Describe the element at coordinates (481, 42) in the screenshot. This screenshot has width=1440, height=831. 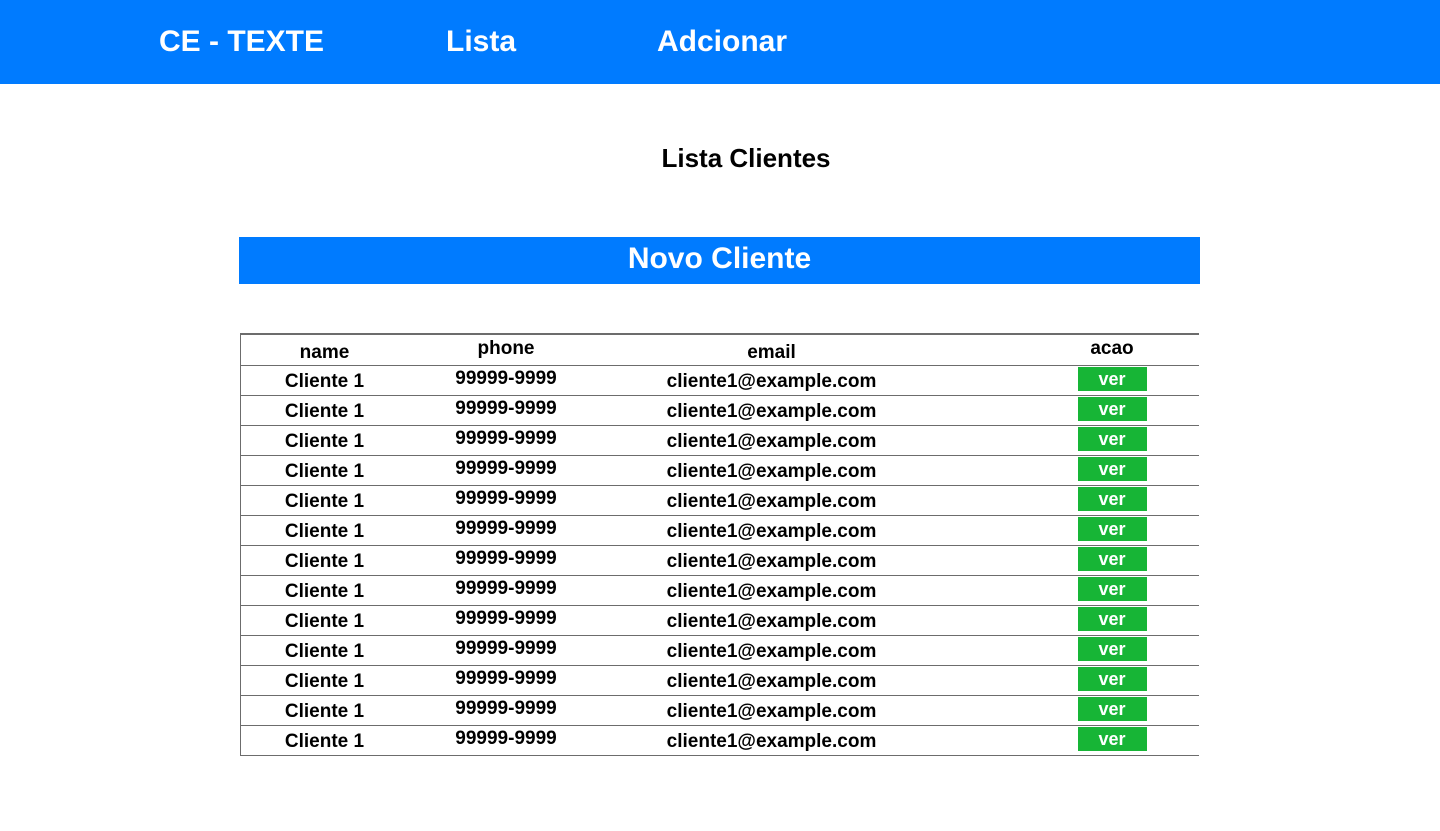
I see `nav-item-lista: Lista` at that location.